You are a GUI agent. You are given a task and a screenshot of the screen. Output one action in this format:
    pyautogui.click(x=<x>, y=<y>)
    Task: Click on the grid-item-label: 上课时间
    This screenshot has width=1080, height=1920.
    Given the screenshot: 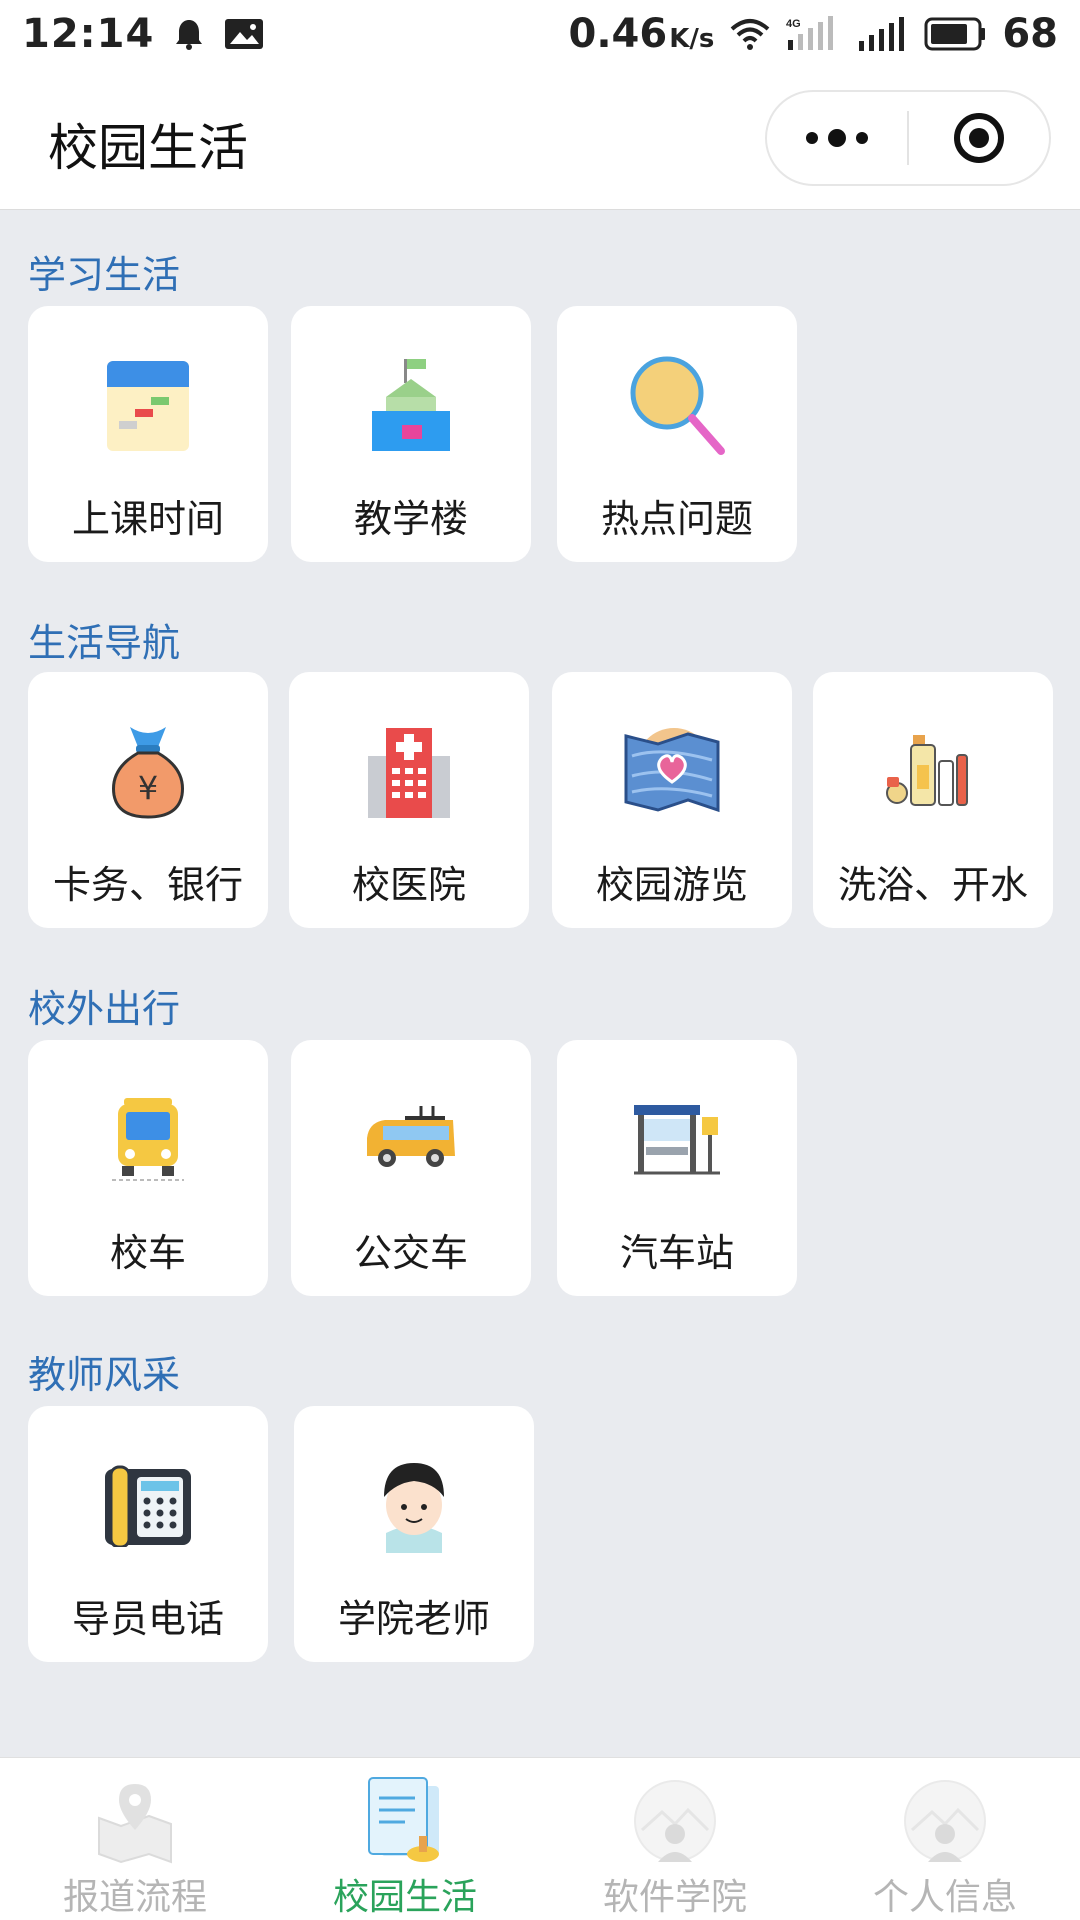 What is the action you would take?
    pyautogui.click(x=147, y=519)
    